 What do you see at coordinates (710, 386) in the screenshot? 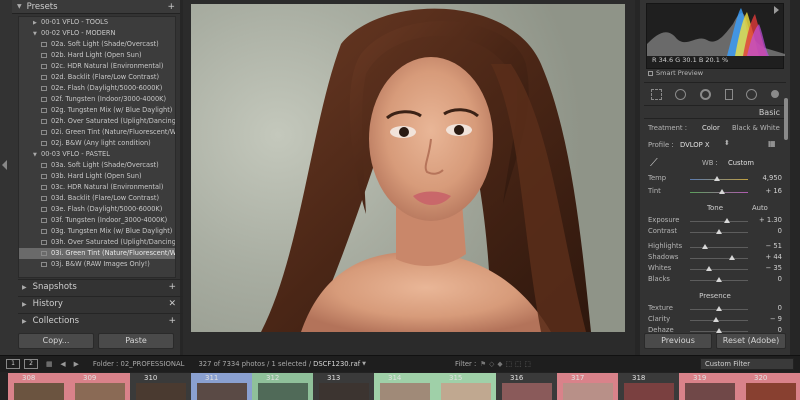
I see `filmstrip-thumbnail: 319` at bounding box center [710, 386].